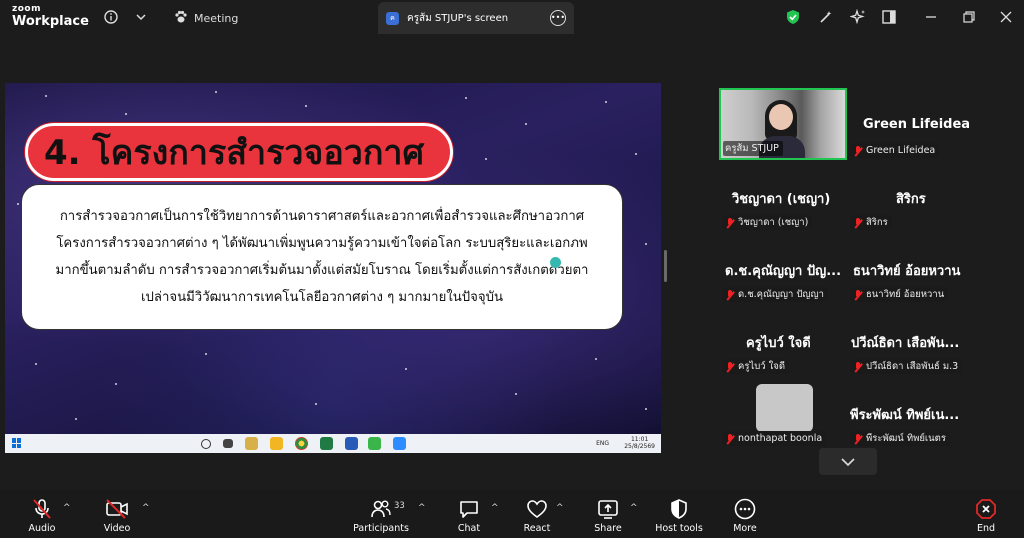 Image resolution: width=1024 pixels, height=538 pixels. I want to click on participant-label: ปวีณ์ธิดา เสือพันธ์ ม.3, so click(907, 366).